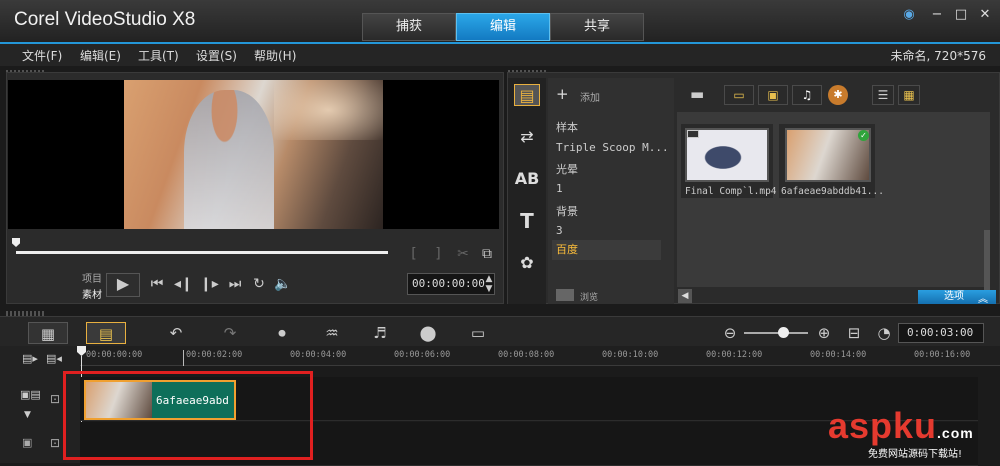 The image size is (1000, 466). Describe the element at coordinates (776, 333) in the screenshot. I see `zoom-slider` at that location.